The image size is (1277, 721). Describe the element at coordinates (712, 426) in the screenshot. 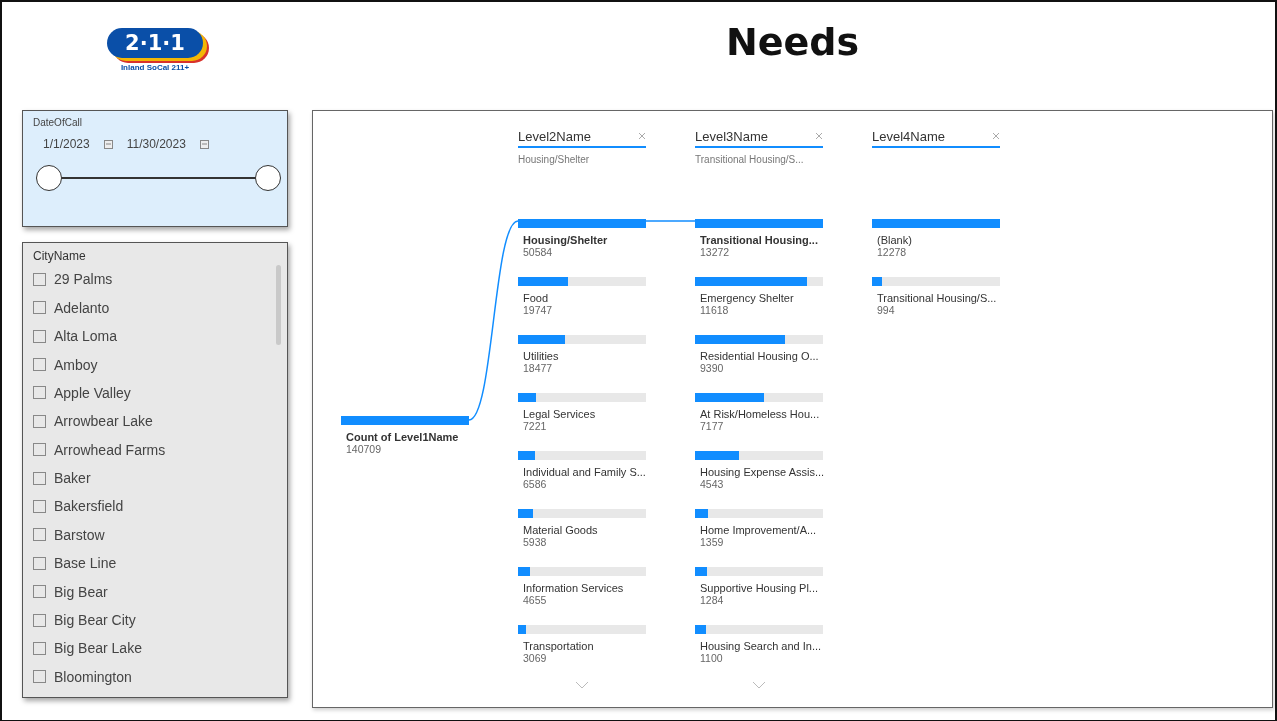

I see `node-value: 7177` at that location.